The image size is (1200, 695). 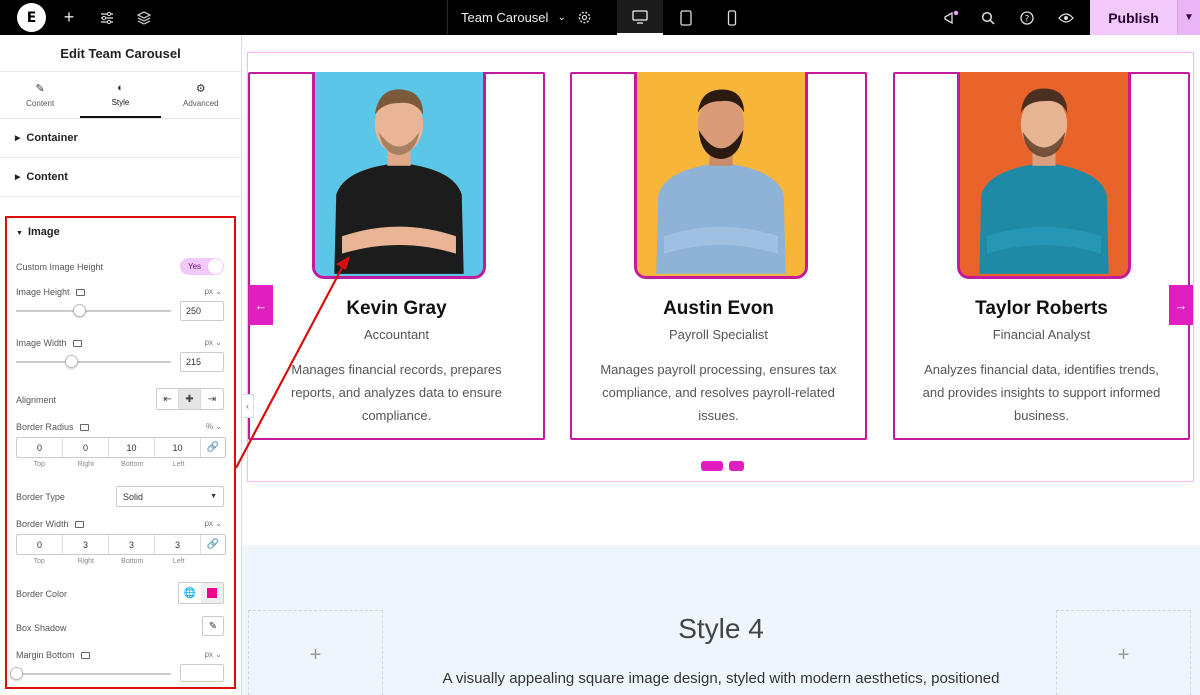 I want to click on border-width-top: 0, so click(x=40, y=544).